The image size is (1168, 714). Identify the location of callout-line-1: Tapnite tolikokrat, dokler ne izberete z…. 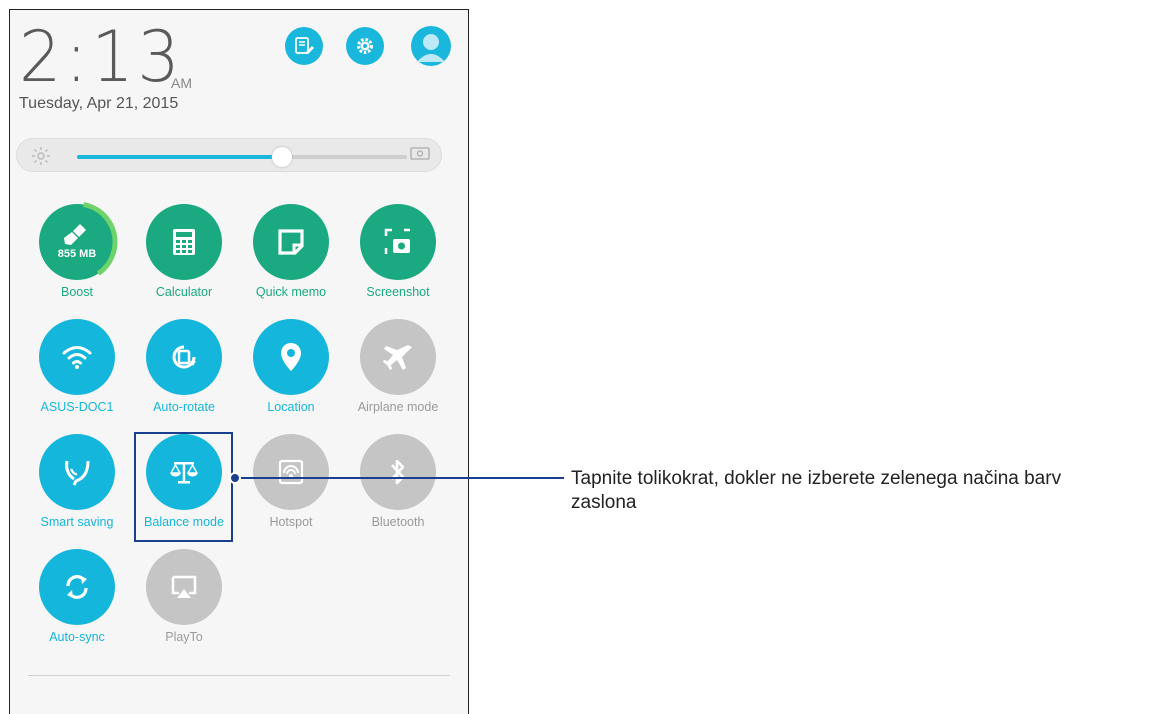
(816, 478).